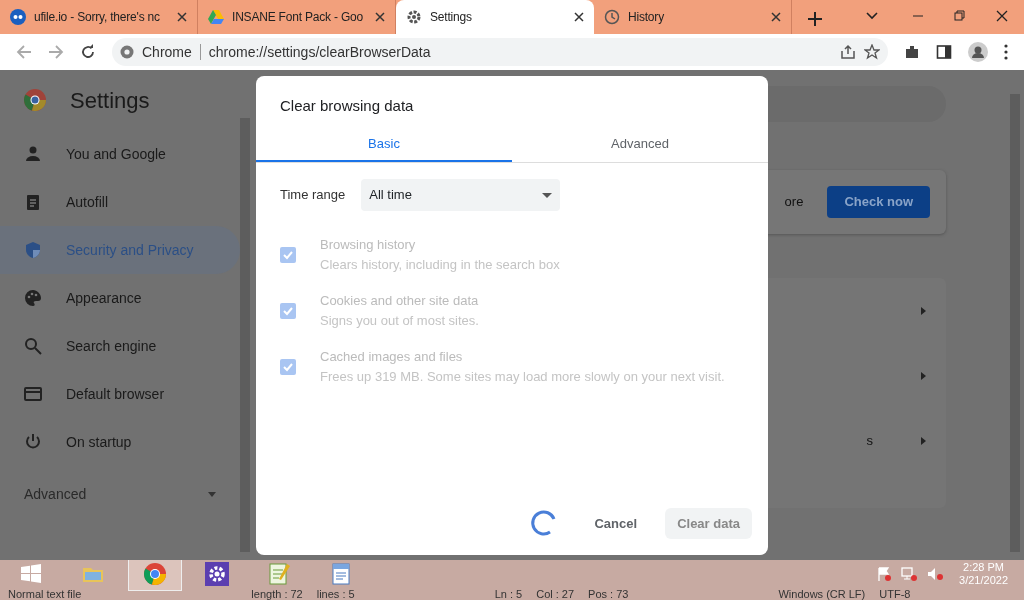 The width and height of the screenshot is (1024, 600). What do you see at coordinates (341, 574) in the screenshot?
I see `document-icon` at bounding box center [341, 574].